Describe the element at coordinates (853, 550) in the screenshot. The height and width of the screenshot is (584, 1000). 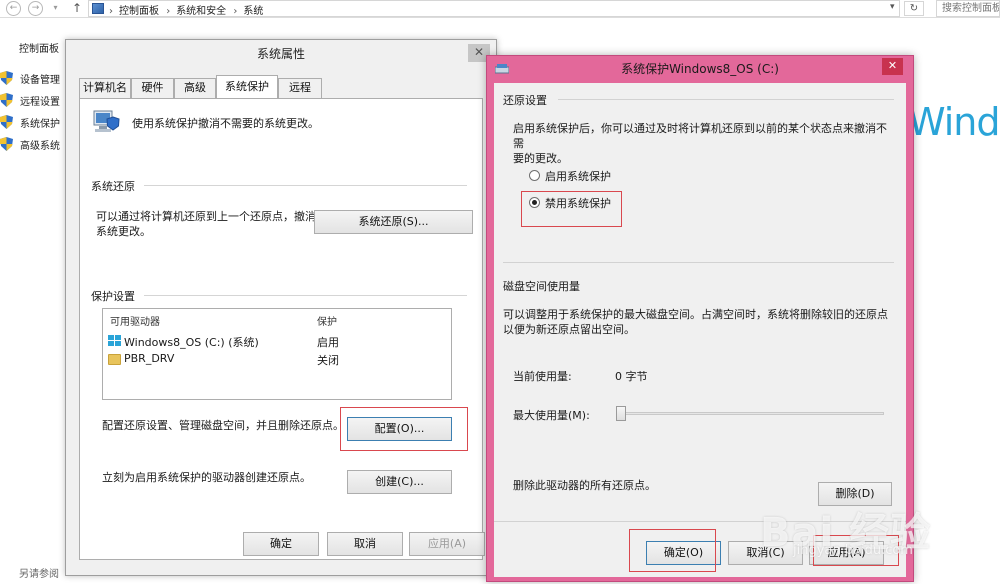
I see `baidu-watermark-url: jingyan.baidu.com` at that location.